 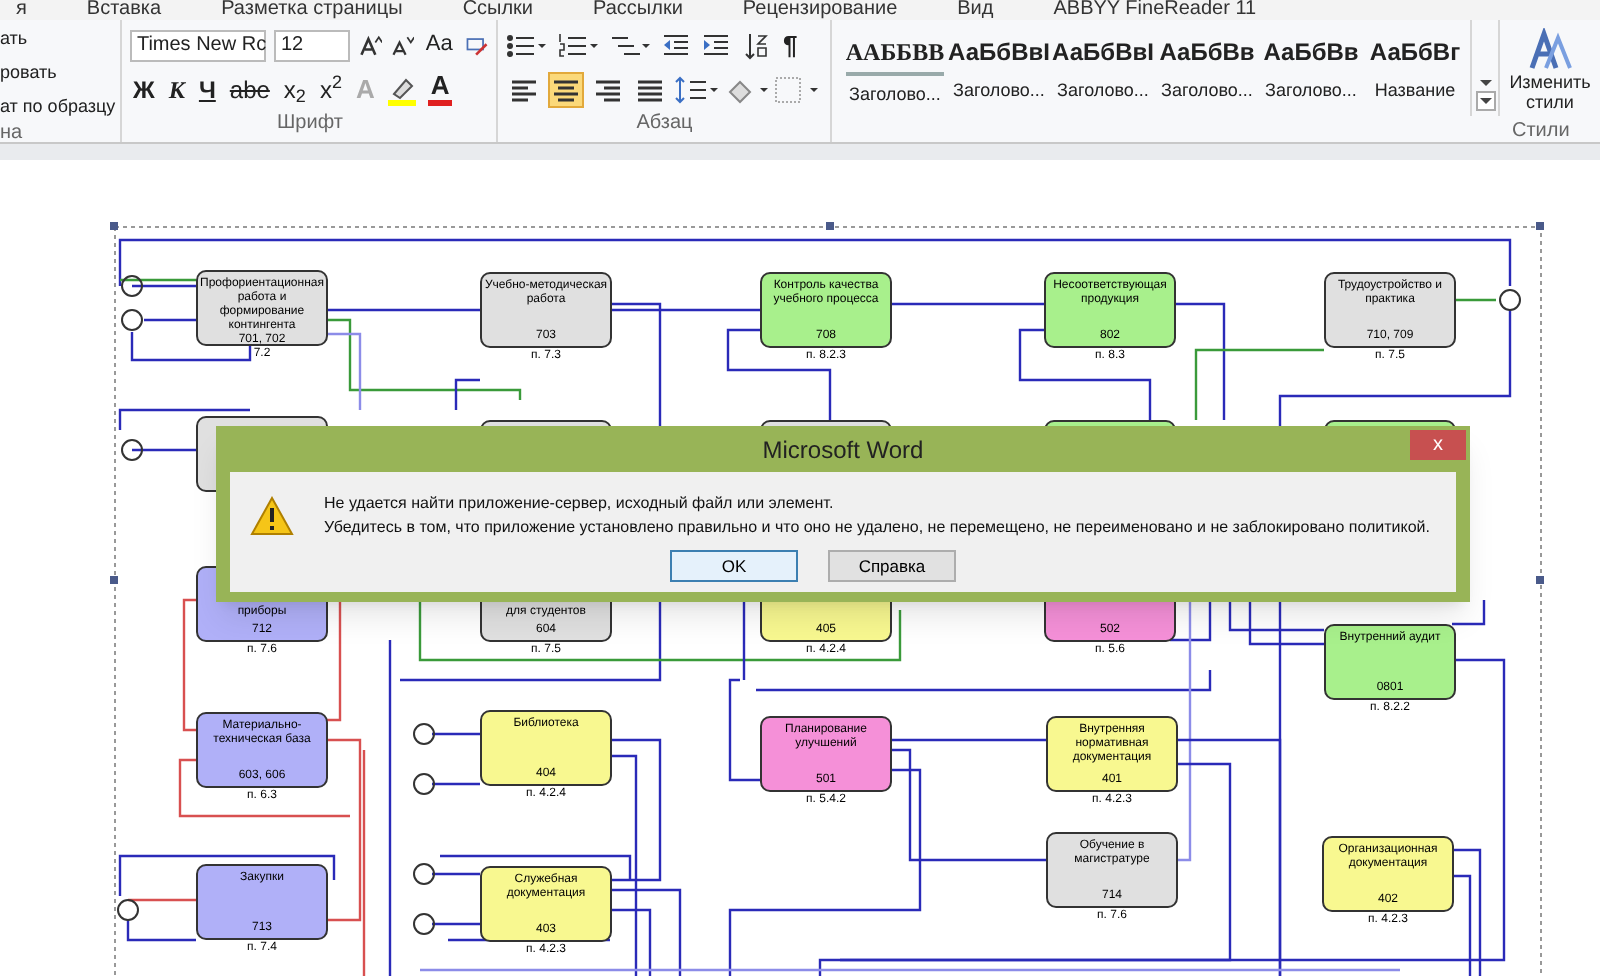 I want to click on show-formatting-button: ¶, so click(x=790, y=46).